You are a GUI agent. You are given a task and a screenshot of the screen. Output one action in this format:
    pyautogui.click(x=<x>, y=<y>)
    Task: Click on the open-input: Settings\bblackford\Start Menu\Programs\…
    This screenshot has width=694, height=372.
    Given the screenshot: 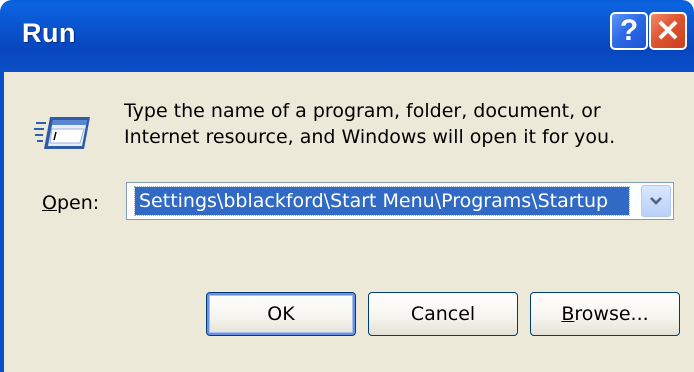 What is the action you would take?
    pyautogui.click(x=382, y=201)
    